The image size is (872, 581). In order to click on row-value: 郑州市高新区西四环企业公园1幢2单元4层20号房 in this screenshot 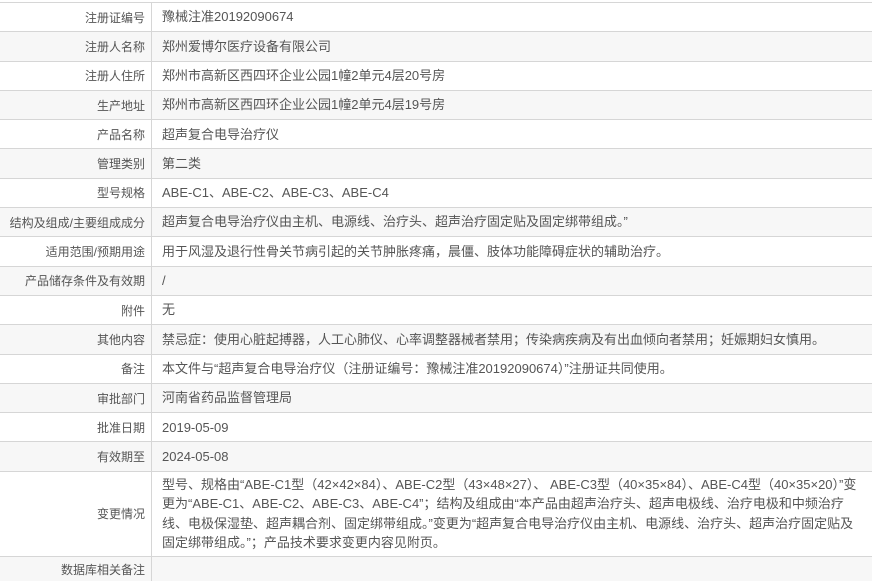, I will do `click(304, 75)`.